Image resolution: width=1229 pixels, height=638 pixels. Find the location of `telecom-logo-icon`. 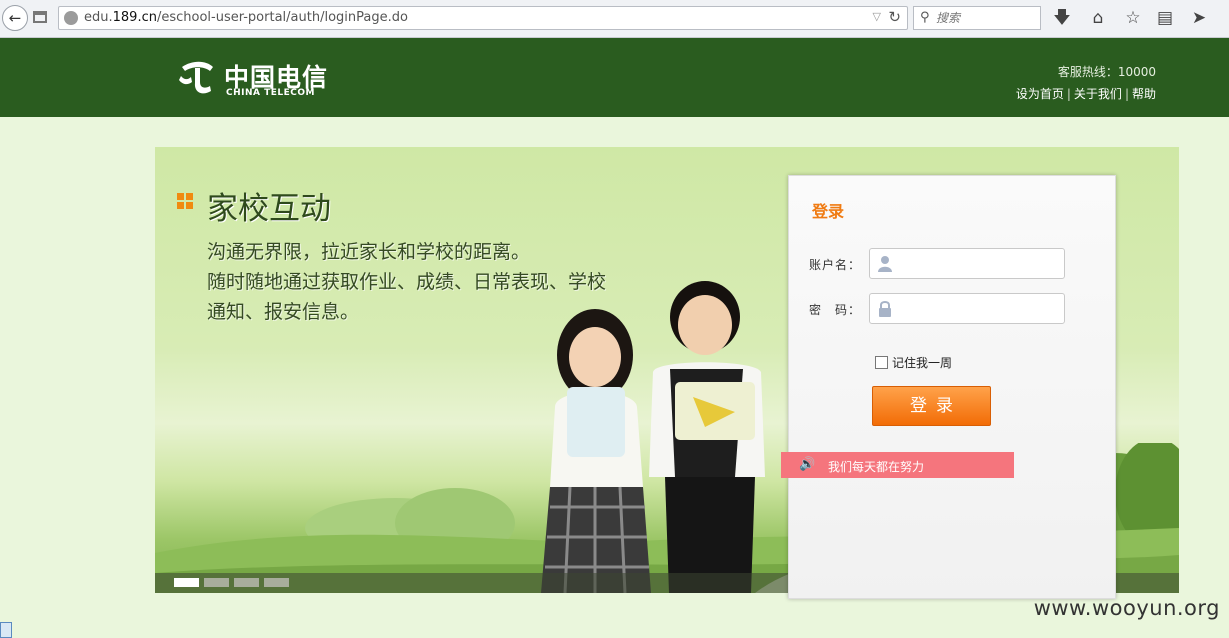

telecom-logo-icon is located at coordinates (196, 77).